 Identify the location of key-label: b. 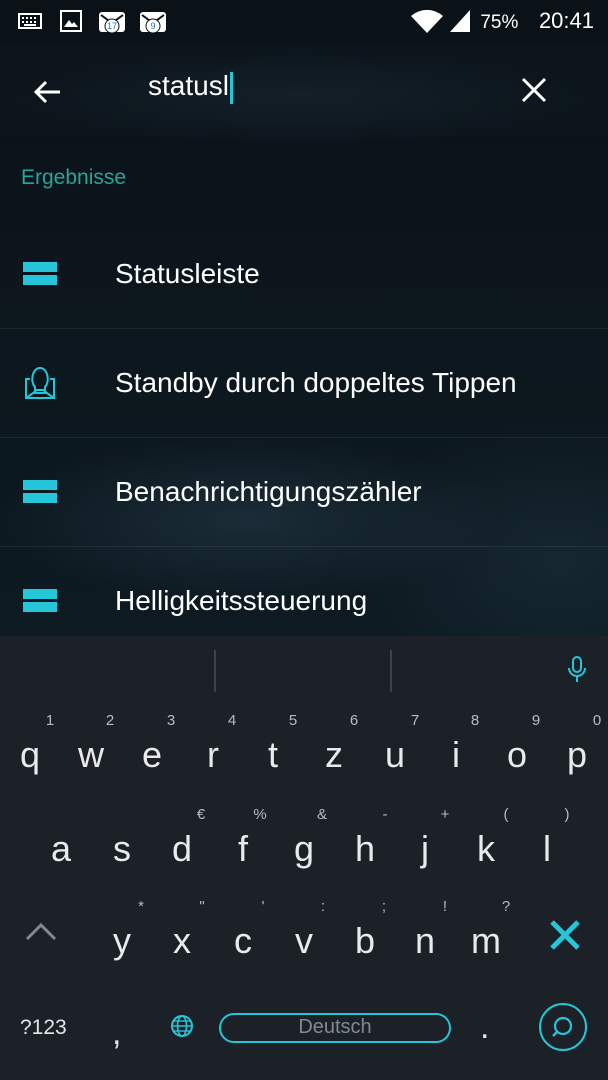
(365, 940).